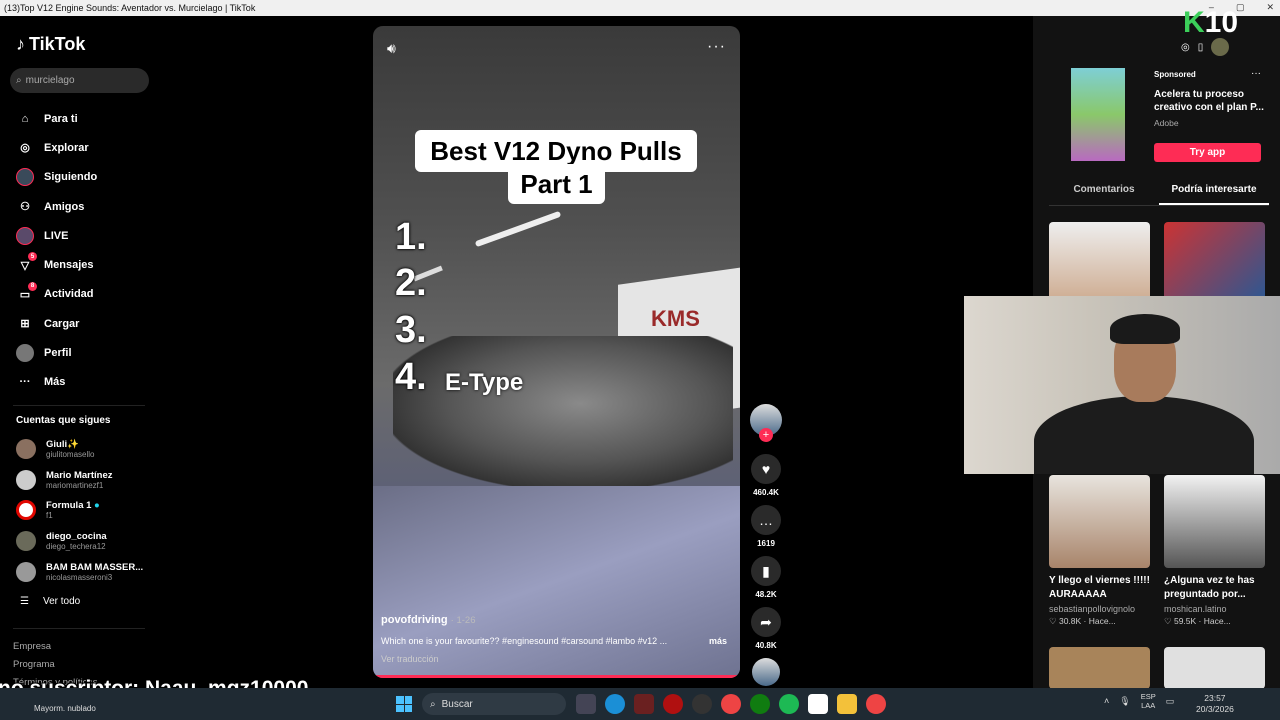 This screenshot has height=720, width=1280. What do you see at coordinates (702, 704) in the screenshot?
I see `obs-icon` at bounding box center [702, 704].